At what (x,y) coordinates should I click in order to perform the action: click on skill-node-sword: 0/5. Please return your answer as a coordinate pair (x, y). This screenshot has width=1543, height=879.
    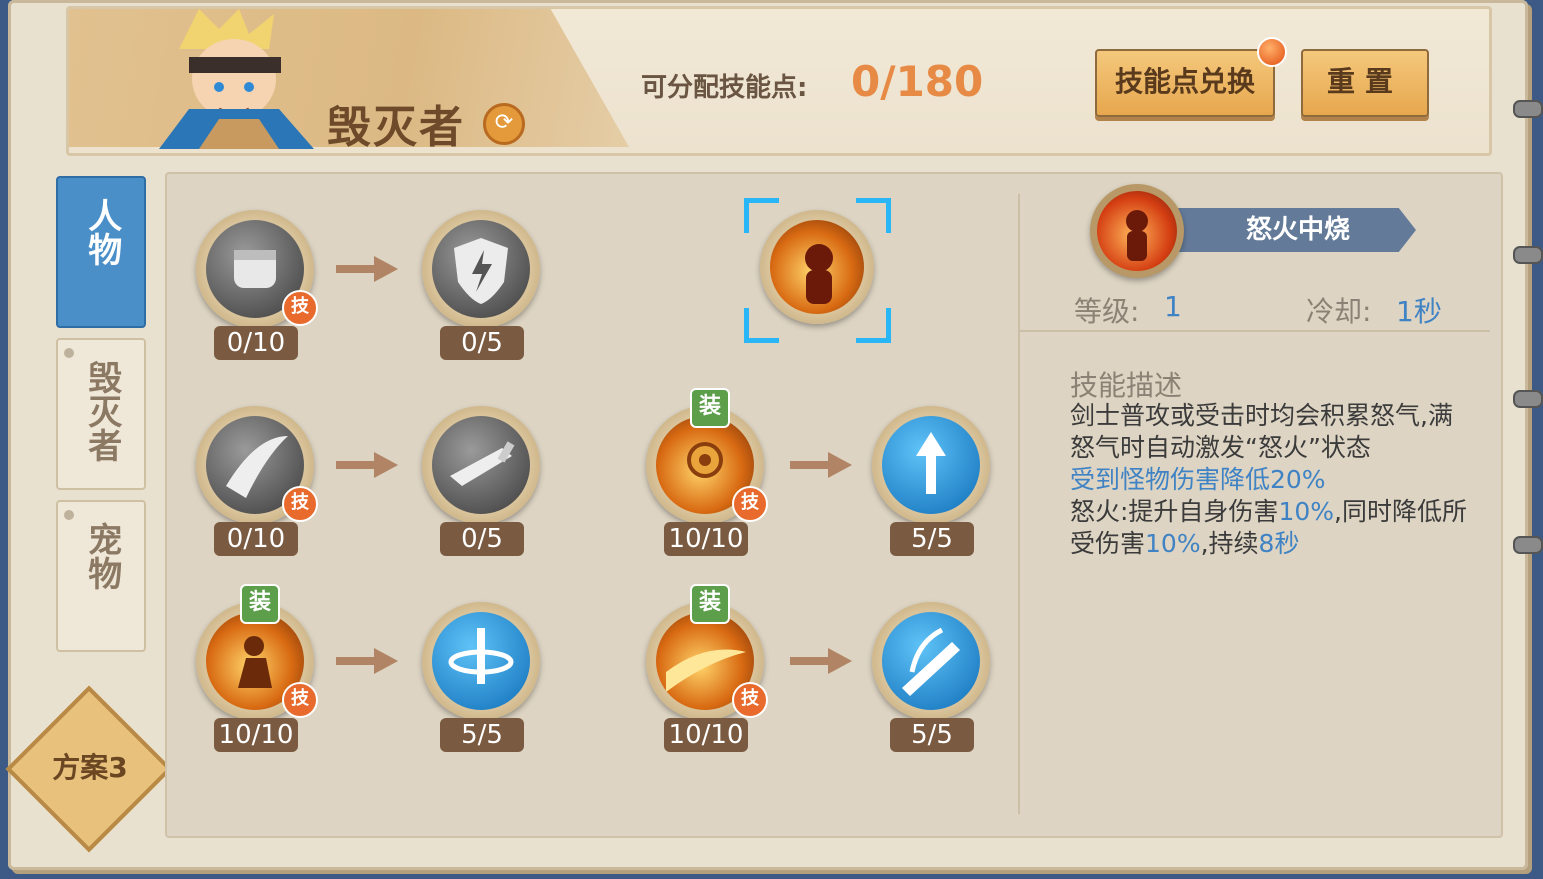
    Looking at the image, I should click on (482, 481).